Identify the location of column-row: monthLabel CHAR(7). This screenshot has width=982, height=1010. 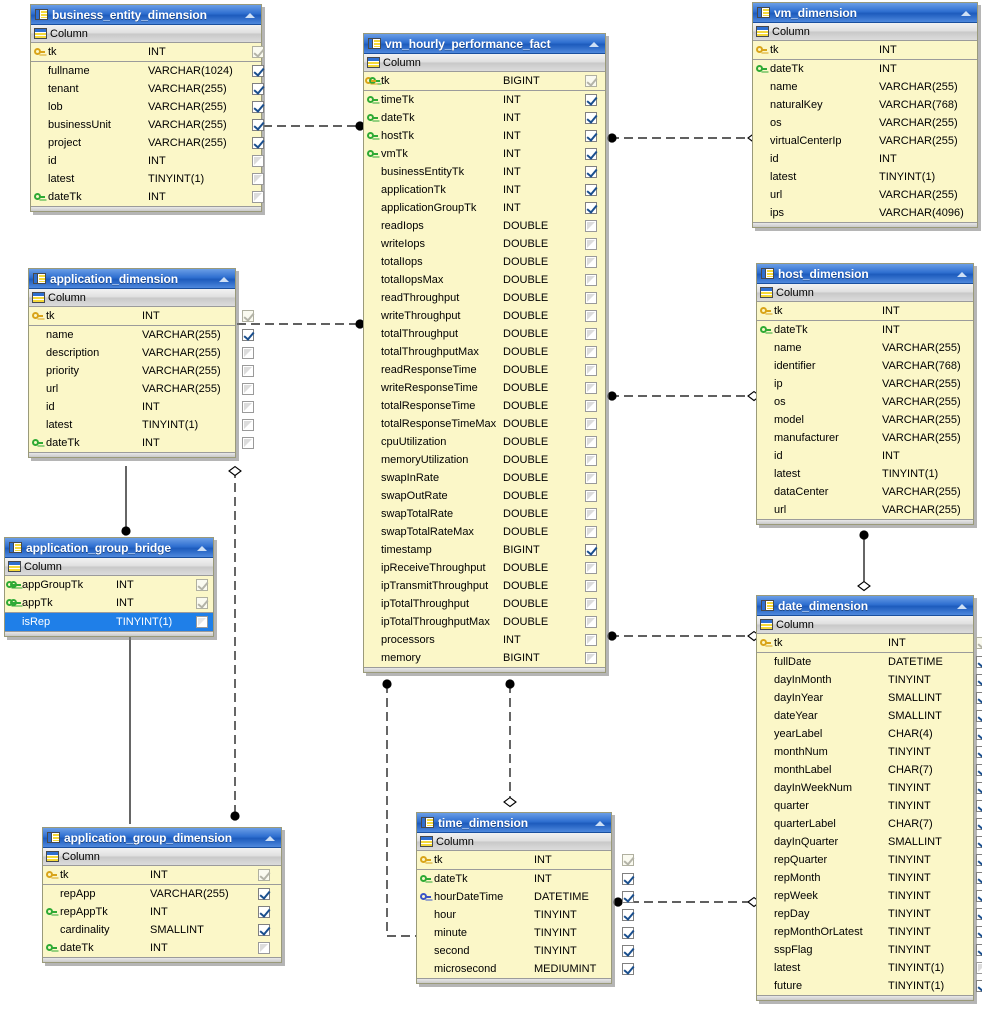
(869, 770).